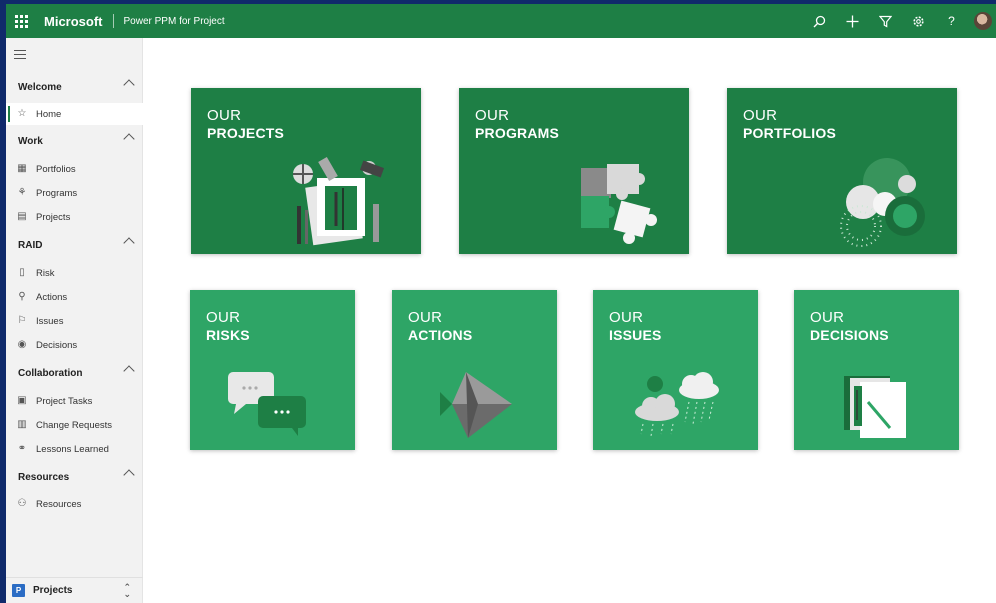  What do you see at coordinates (21, 21) in the screenshot?
I see `app-launcher-icon` at bounding box center [21, 21].